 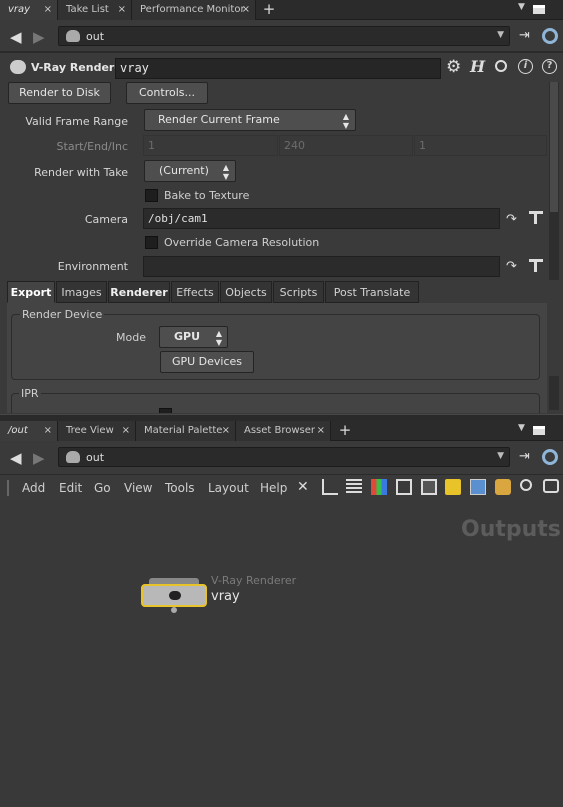 What do you see at coordinates (225, 596) in the screenshot?
I see `node-name-label: vray` at bounding box center [225, 596].